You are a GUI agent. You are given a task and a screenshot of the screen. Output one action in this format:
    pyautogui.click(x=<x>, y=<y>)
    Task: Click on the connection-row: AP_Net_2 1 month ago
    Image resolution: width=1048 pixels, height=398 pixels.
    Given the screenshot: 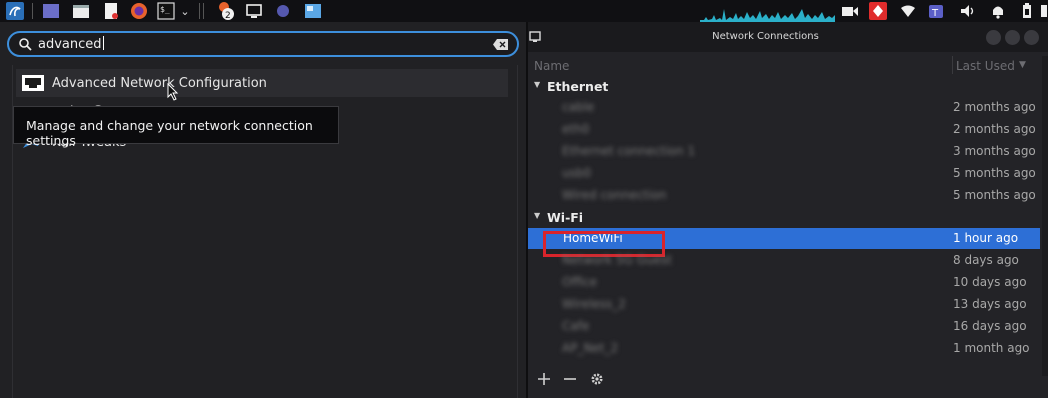 What is the action you would take?
    pyautogui.click(x=784, y=348)
    